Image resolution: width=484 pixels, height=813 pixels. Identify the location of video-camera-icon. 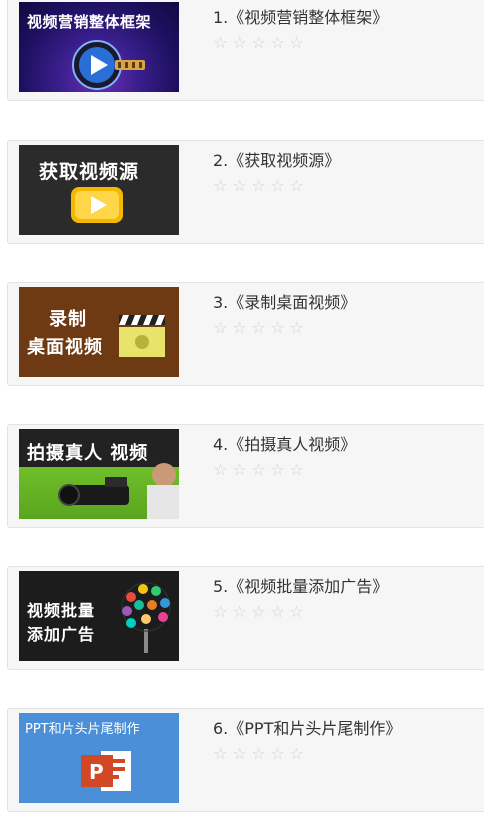
(118, 491).